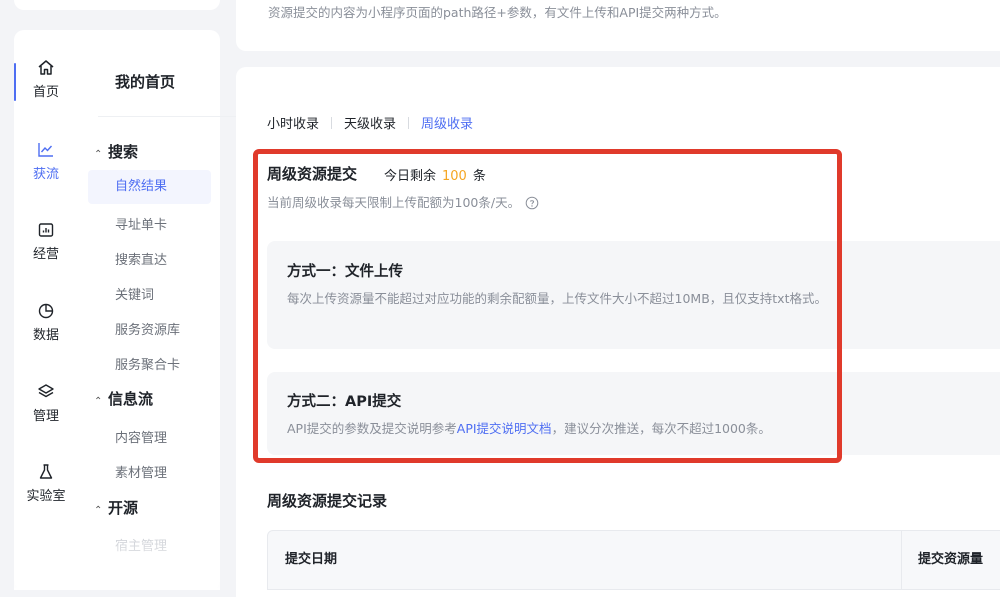 This screenshot has width=1000, height=597. Describe the element at coordinates (46, 496) in the screenshot. I see `rail-label-lab: 实验室` at that location.